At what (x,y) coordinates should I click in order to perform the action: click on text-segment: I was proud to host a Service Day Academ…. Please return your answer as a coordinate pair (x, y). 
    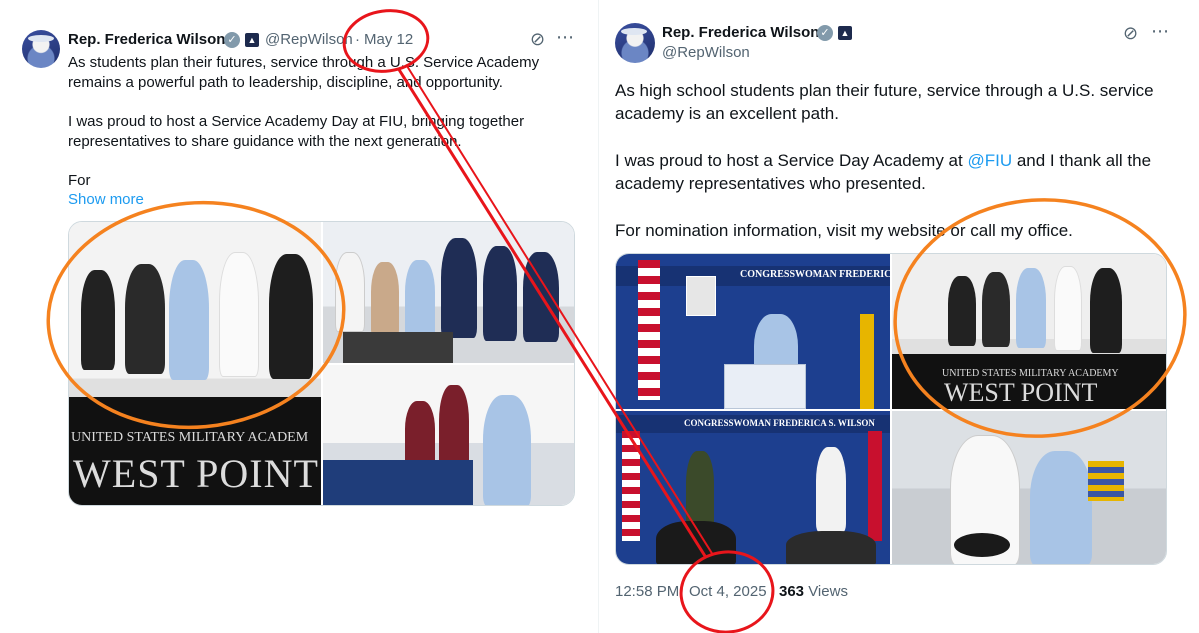
    Looking at the image, I should click on (791, 160).